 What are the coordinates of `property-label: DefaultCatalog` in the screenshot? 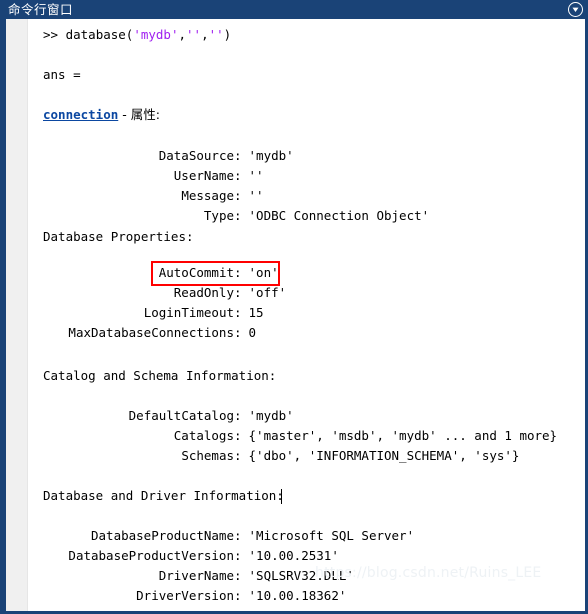 It's located at (181, 415).